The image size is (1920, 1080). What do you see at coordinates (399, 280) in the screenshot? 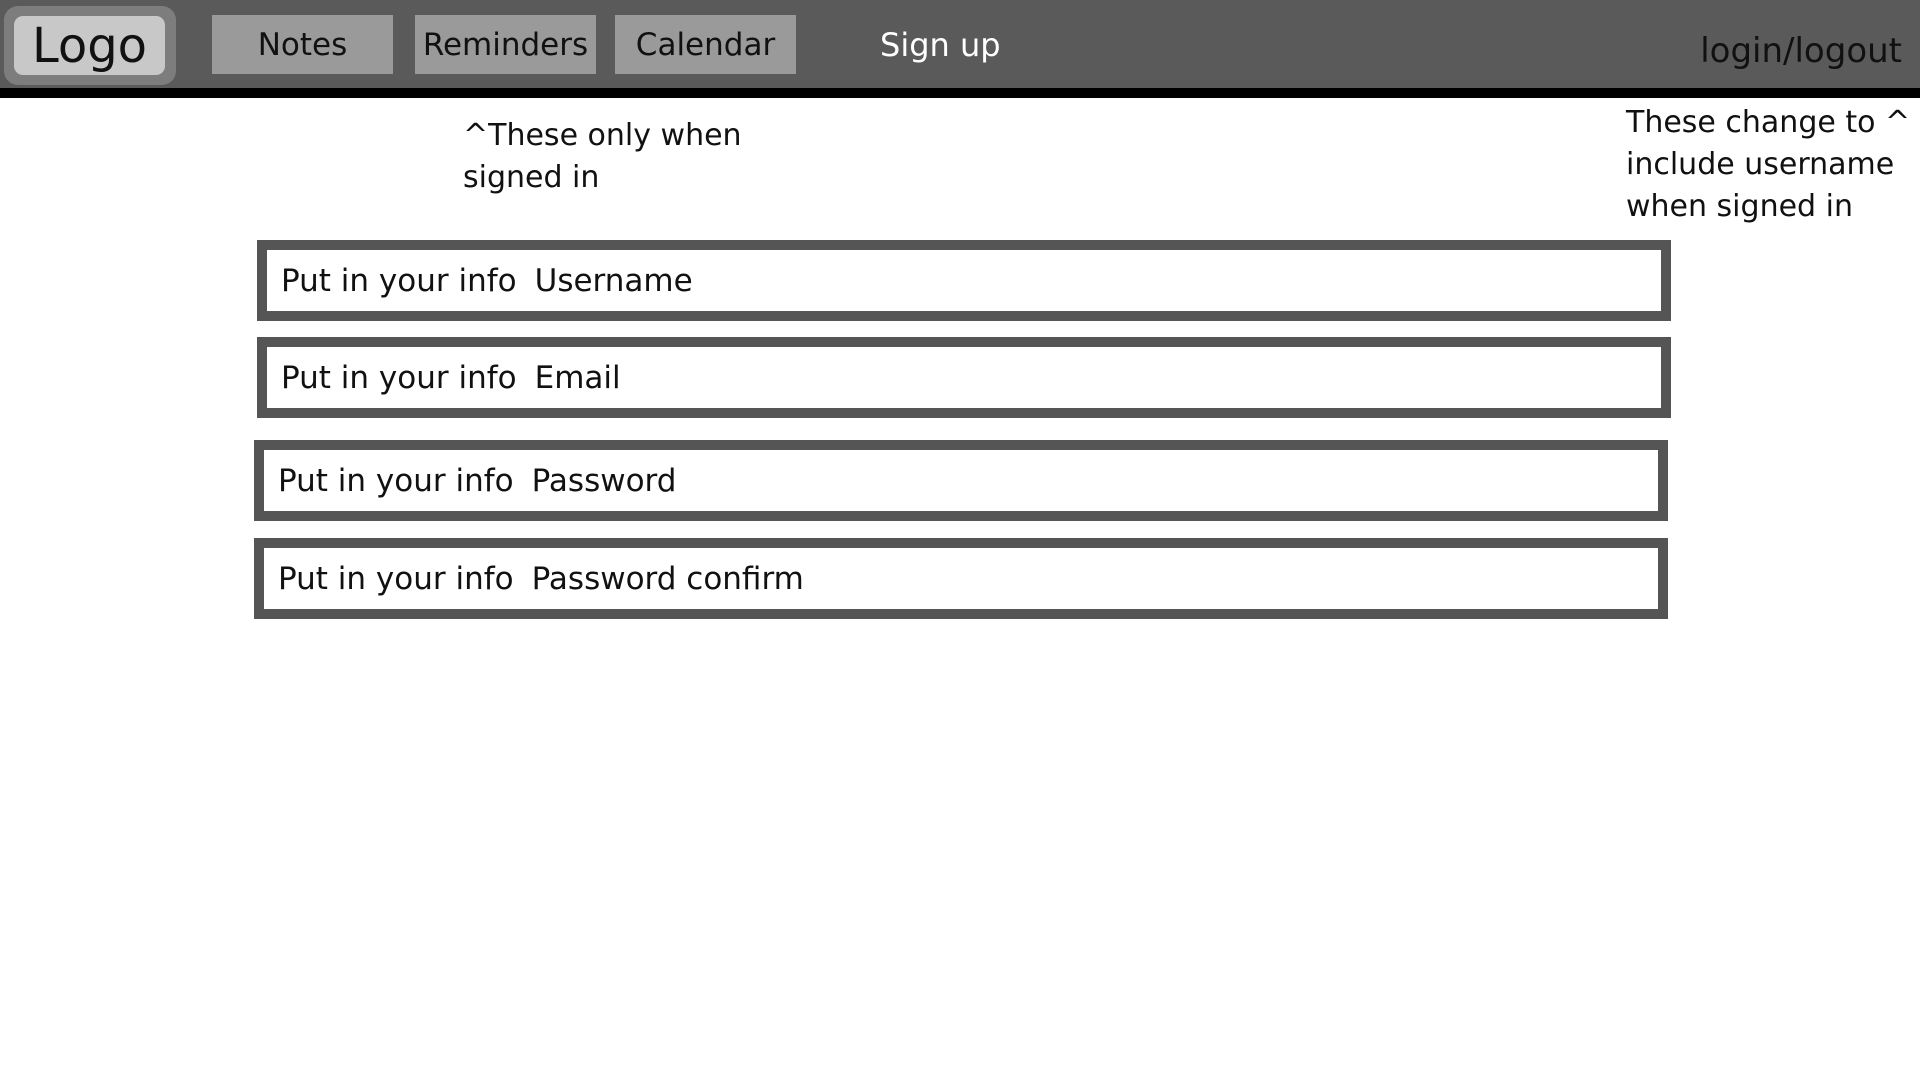
I see `username-field-label: Put in your info` at bounding box center [399, 280].